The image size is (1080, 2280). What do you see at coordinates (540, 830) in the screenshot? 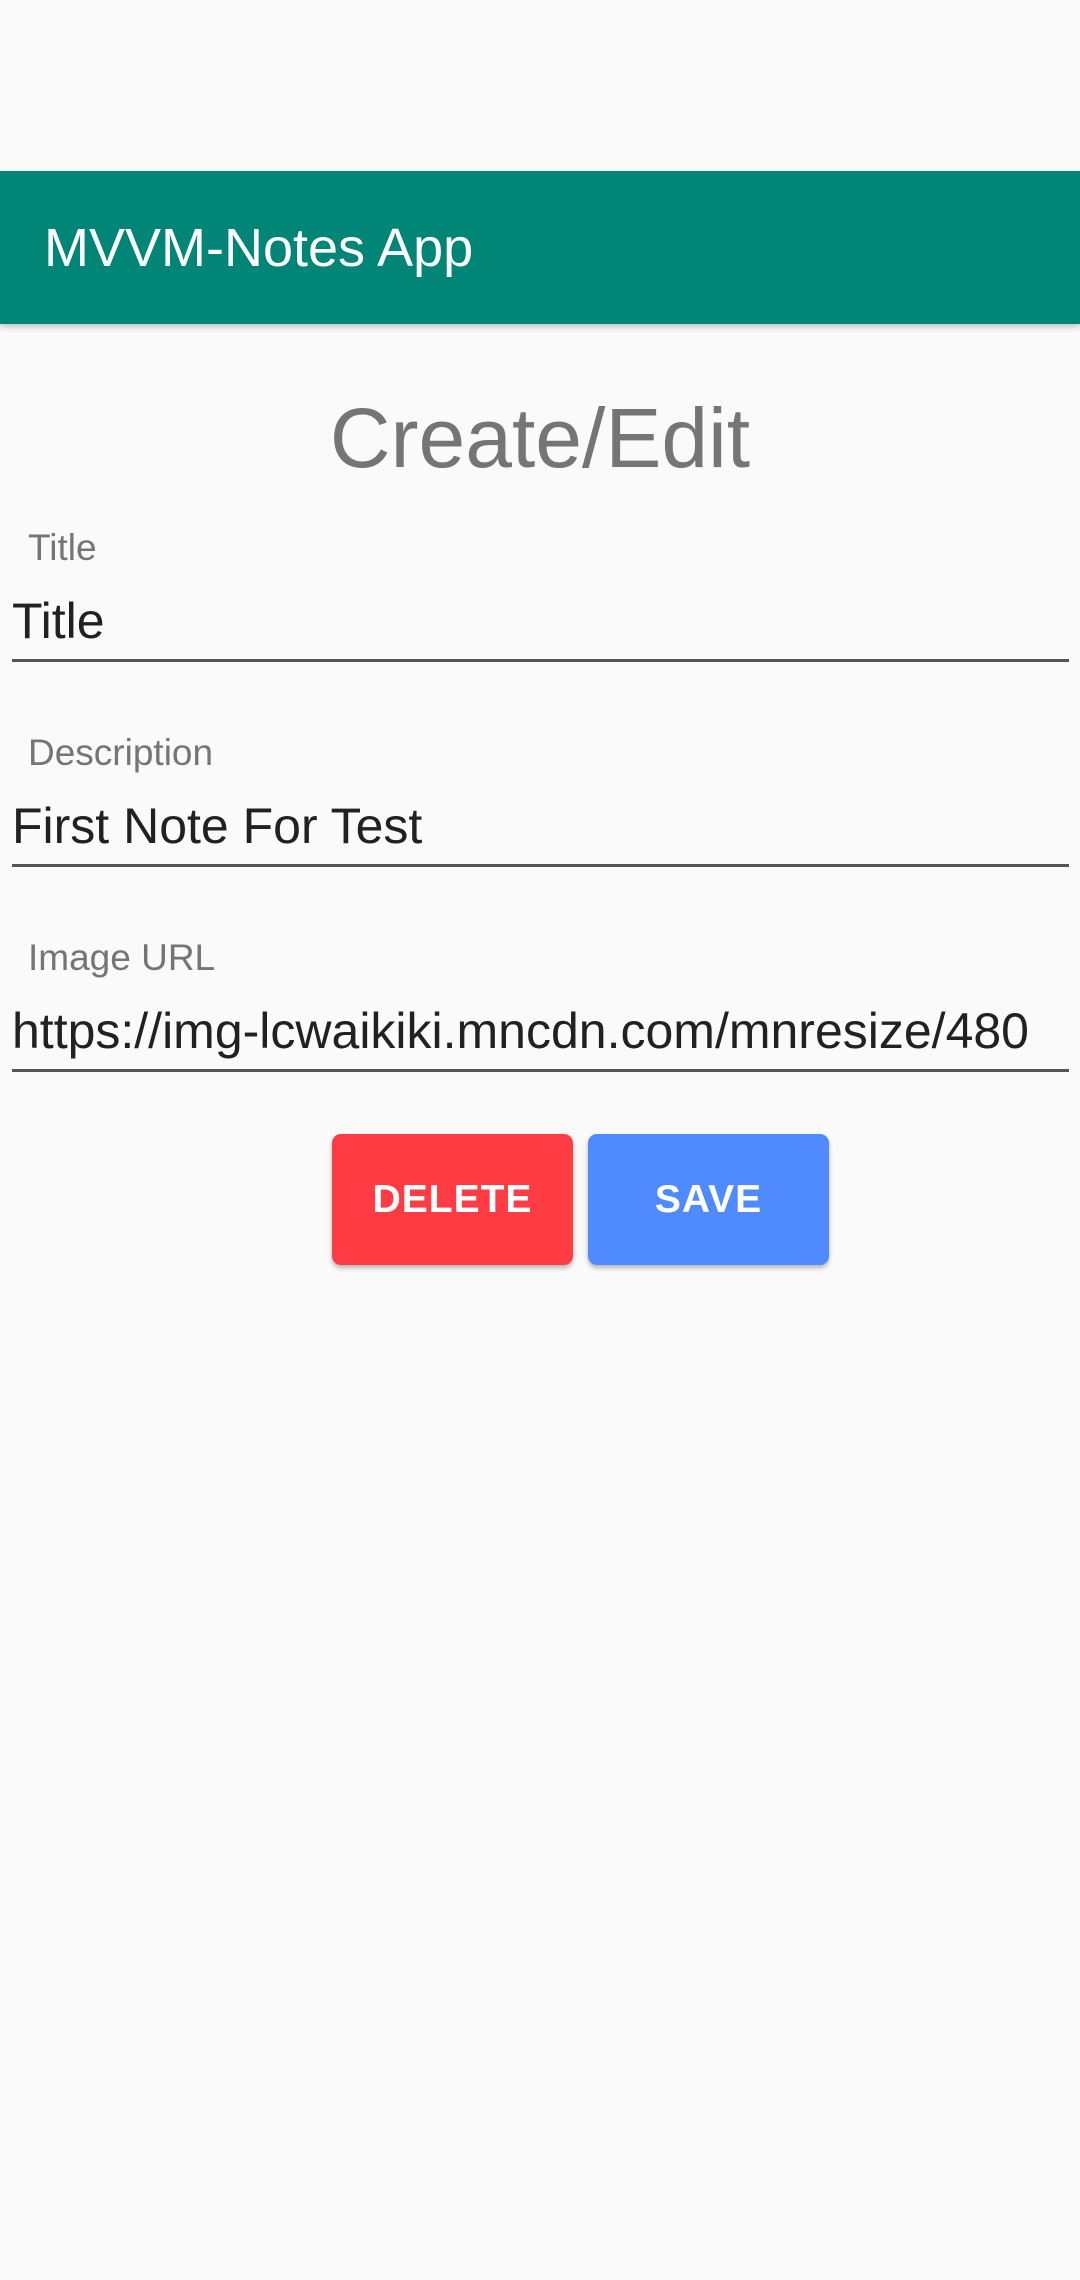
I see `description-input: First Note For Test` at bounding box center [540, 830].